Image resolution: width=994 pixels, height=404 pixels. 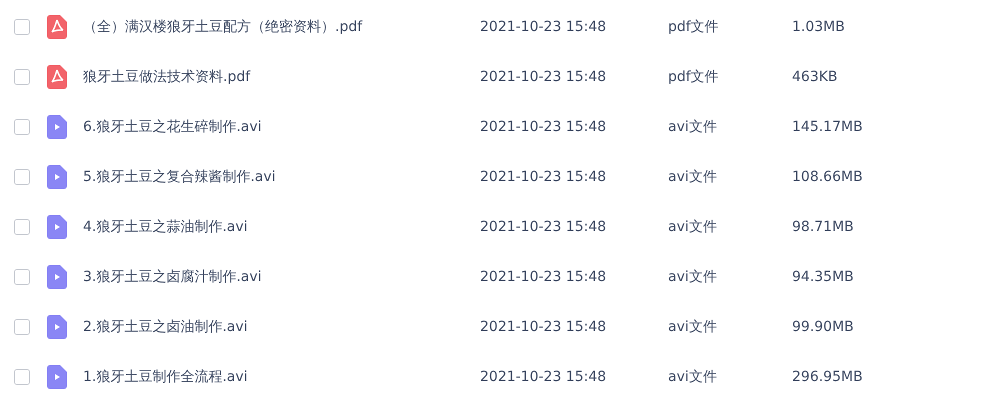 I want to click on file-name: （全）满汉楼狼牙土豆配方（绝密资料）.pdf, so click(x=281, y=27).